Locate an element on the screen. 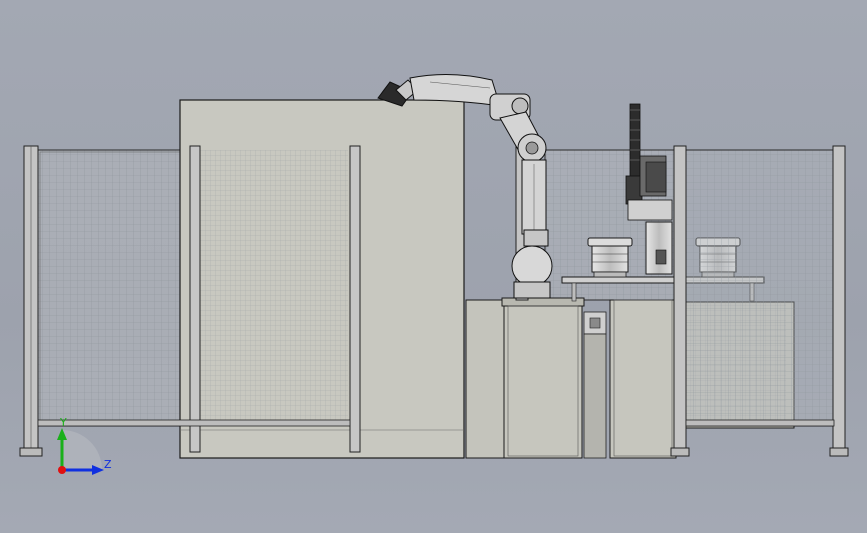 The width and height of the screenshot is (867, 533). cylindrical-feeder is located at coordinates (659, 248).